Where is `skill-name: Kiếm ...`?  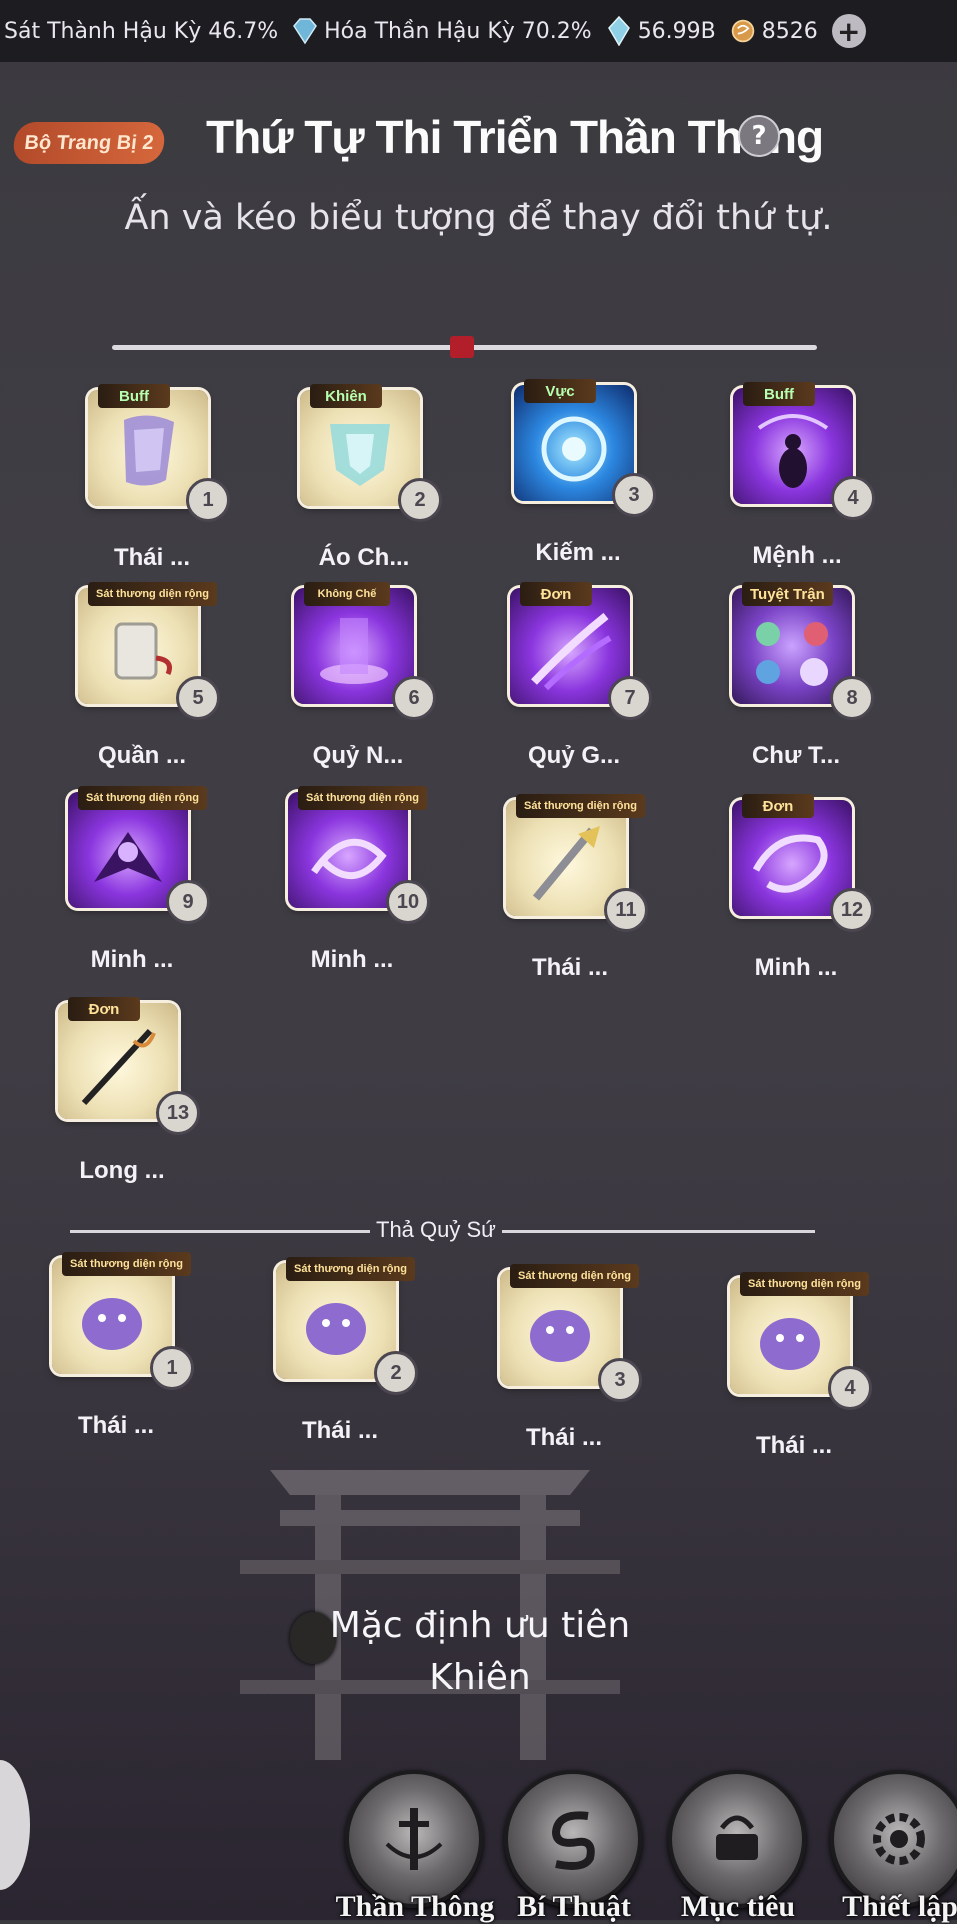
skill-name: Kiếm ... is located at coordinates (578, 552).